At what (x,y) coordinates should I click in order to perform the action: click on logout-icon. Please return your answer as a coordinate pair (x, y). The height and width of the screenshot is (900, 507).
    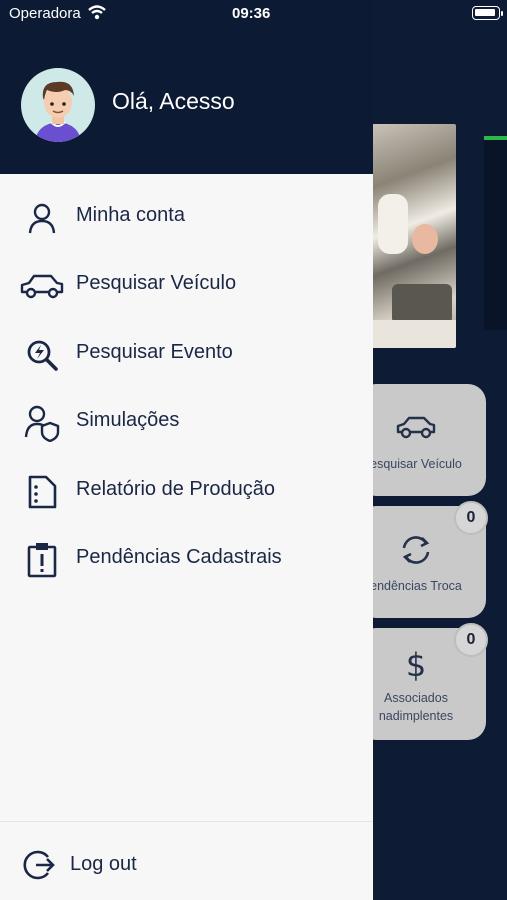
    Looking at the image, I should click on (39, 865).